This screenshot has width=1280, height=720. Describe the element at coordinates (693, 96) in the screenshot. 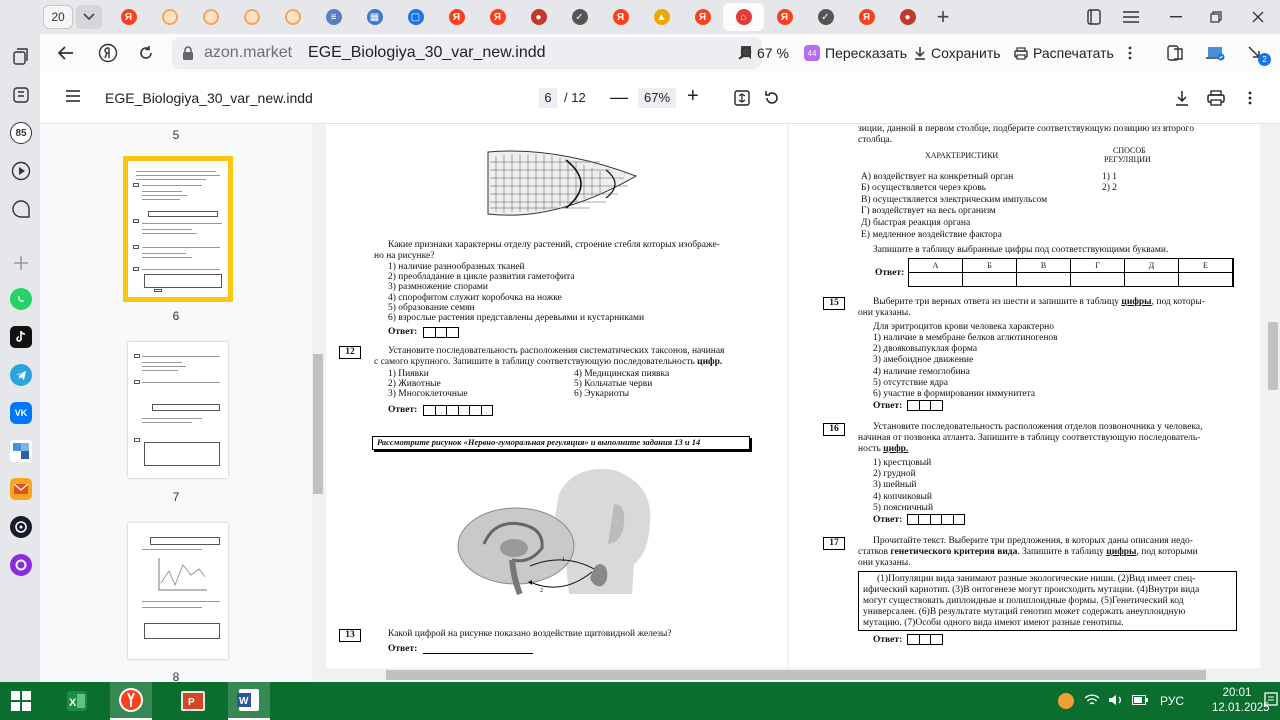

I see `zoom-in-button: +` at that location.